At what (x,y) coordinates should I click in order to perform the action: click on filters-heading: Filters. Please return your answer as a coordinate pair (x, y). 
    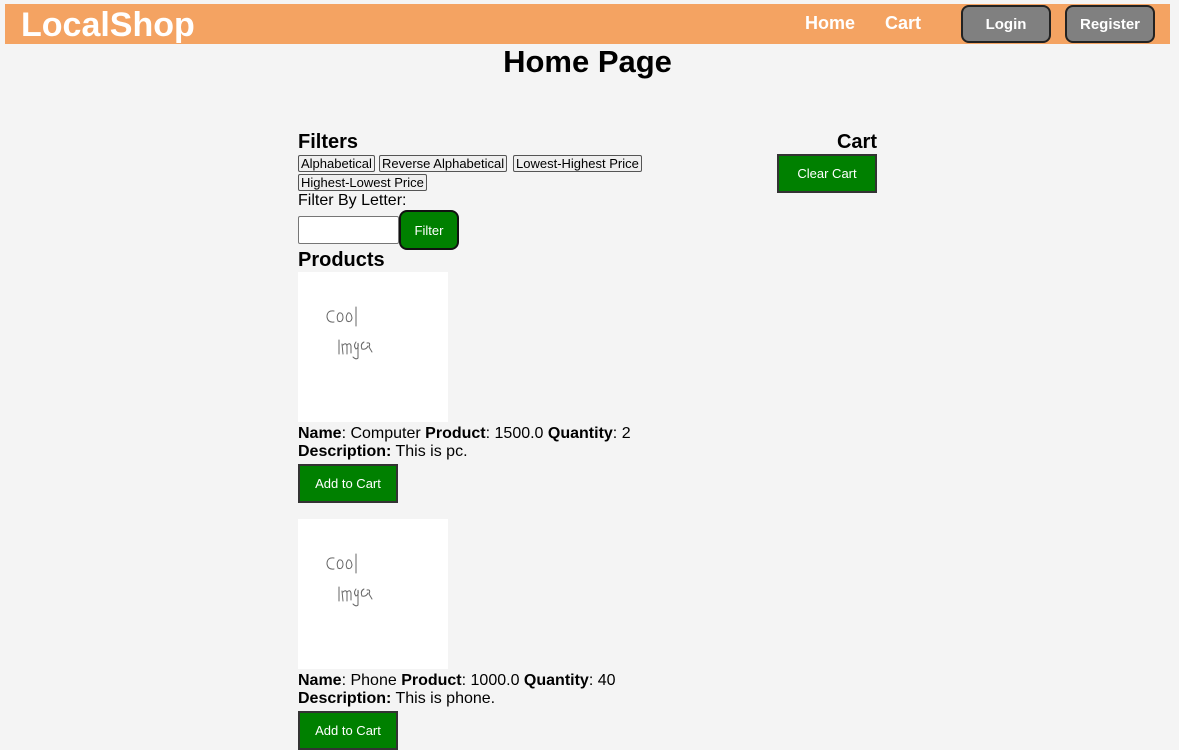
    Looking at the image, I should click on (328, 142).